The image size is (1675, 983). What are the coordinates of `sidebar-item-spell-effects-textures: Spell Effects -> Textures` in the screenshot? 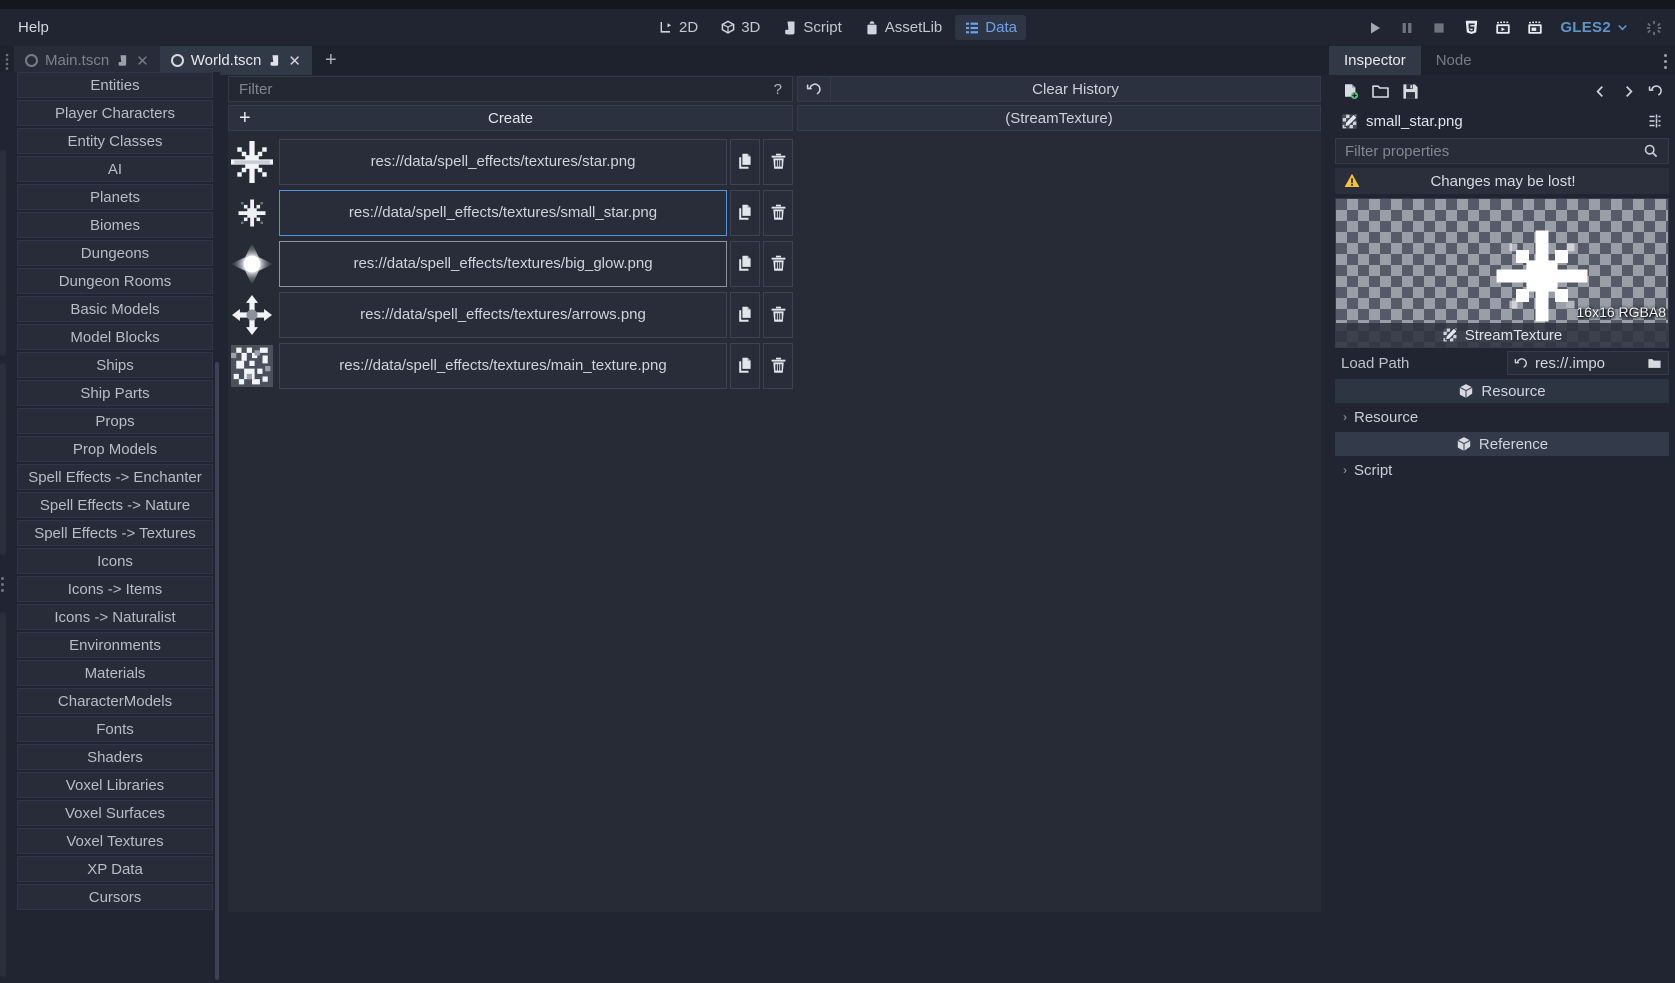 It's located at (115, 533).